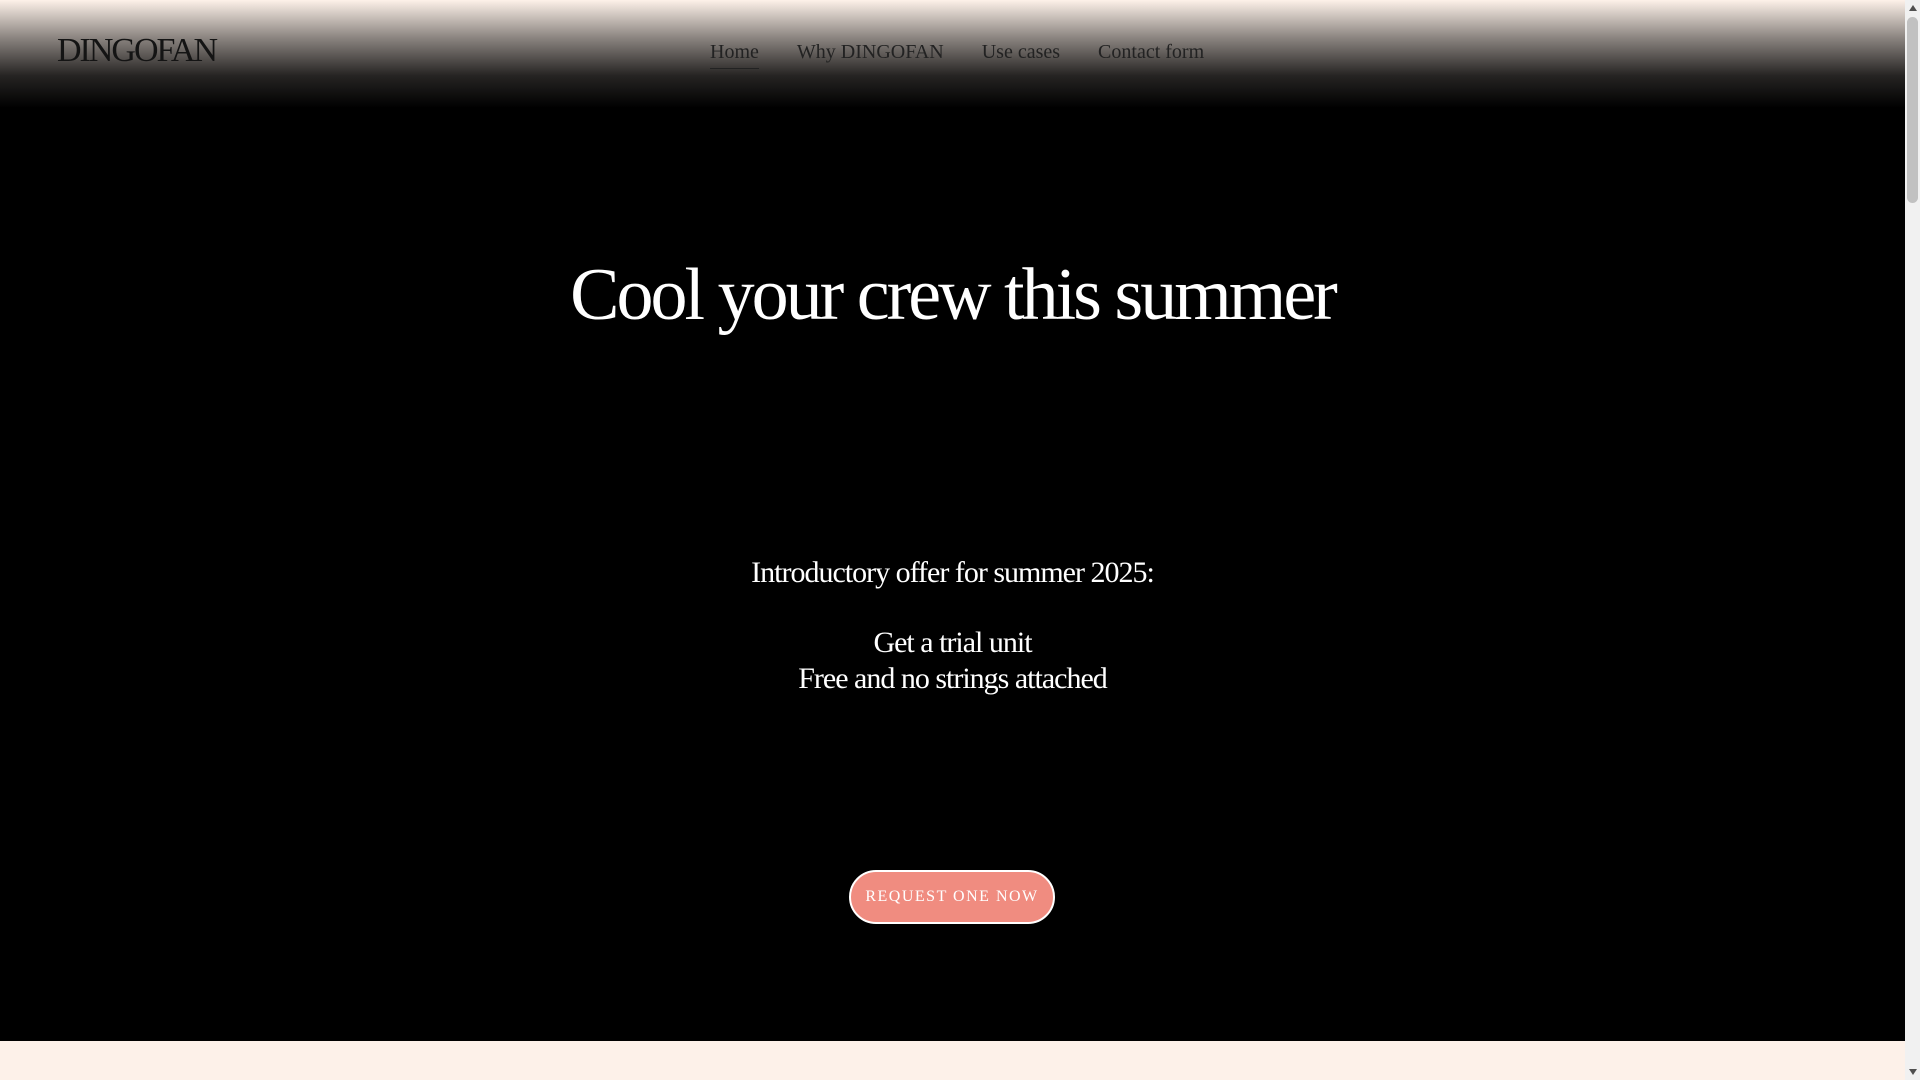 This screenshot has height=1080, width=1920. What do you see at coordinates (953, 572) in the screenshot?
I see `offer-intro: Introductory offer for summer 2025:` at bounding box center [953, 572].